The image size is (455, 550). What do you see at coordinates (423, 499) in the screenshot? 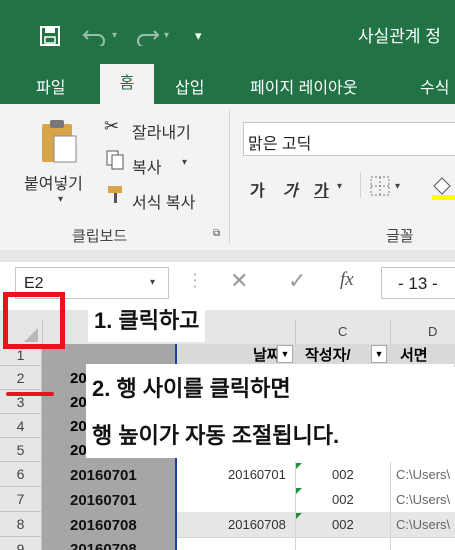
I see `cell-d7: C:\Users\` at bounding box center [423, 499].